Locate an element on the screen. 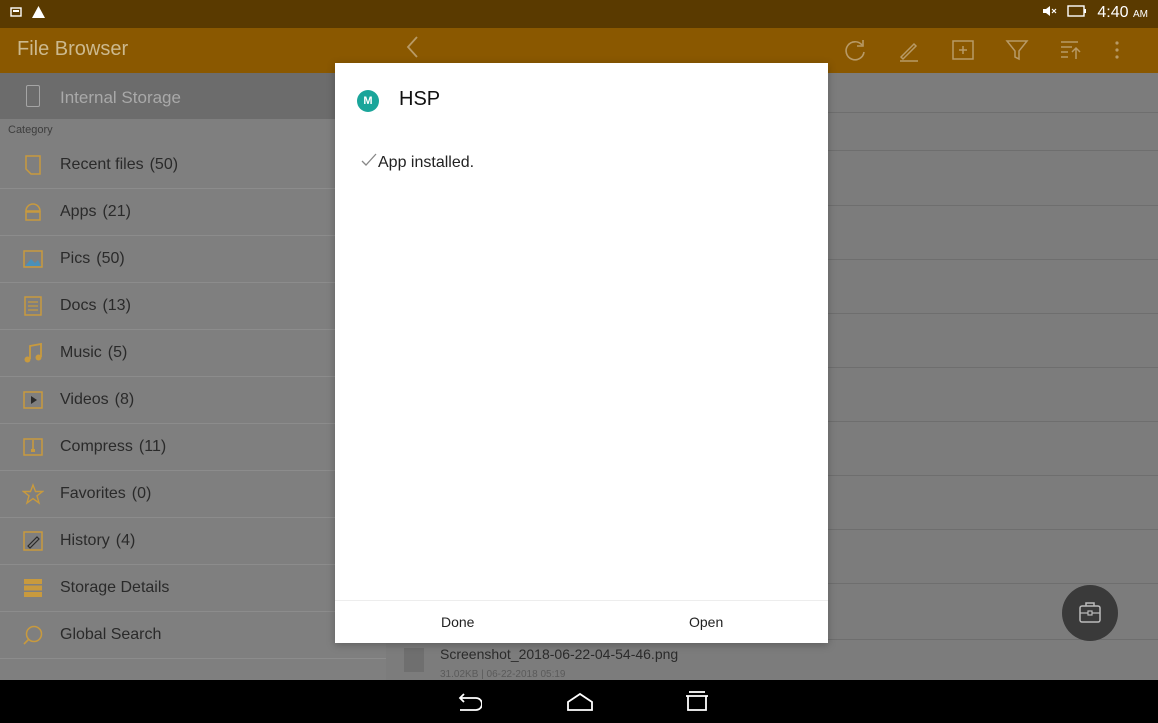  sidebar-item-label: Docs is located at coordinates (78, 305).